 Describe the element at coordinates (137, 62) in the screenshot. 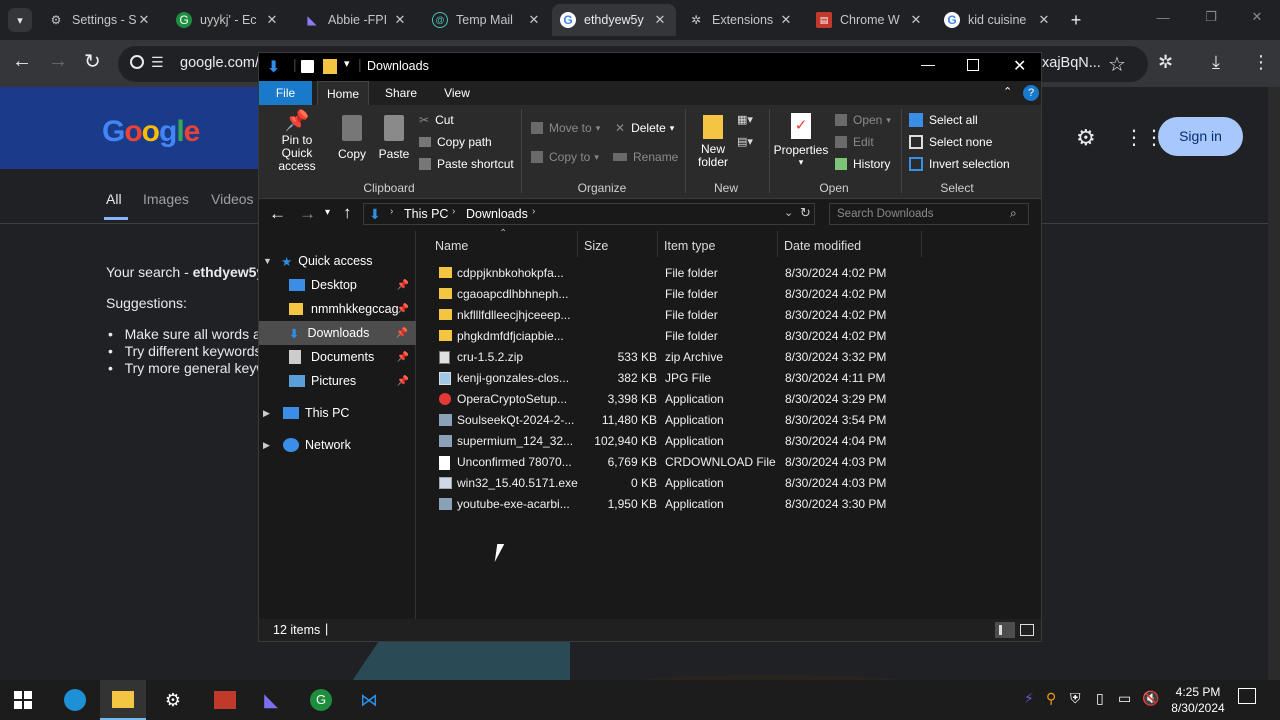

I see `site-info-icon` at that location.